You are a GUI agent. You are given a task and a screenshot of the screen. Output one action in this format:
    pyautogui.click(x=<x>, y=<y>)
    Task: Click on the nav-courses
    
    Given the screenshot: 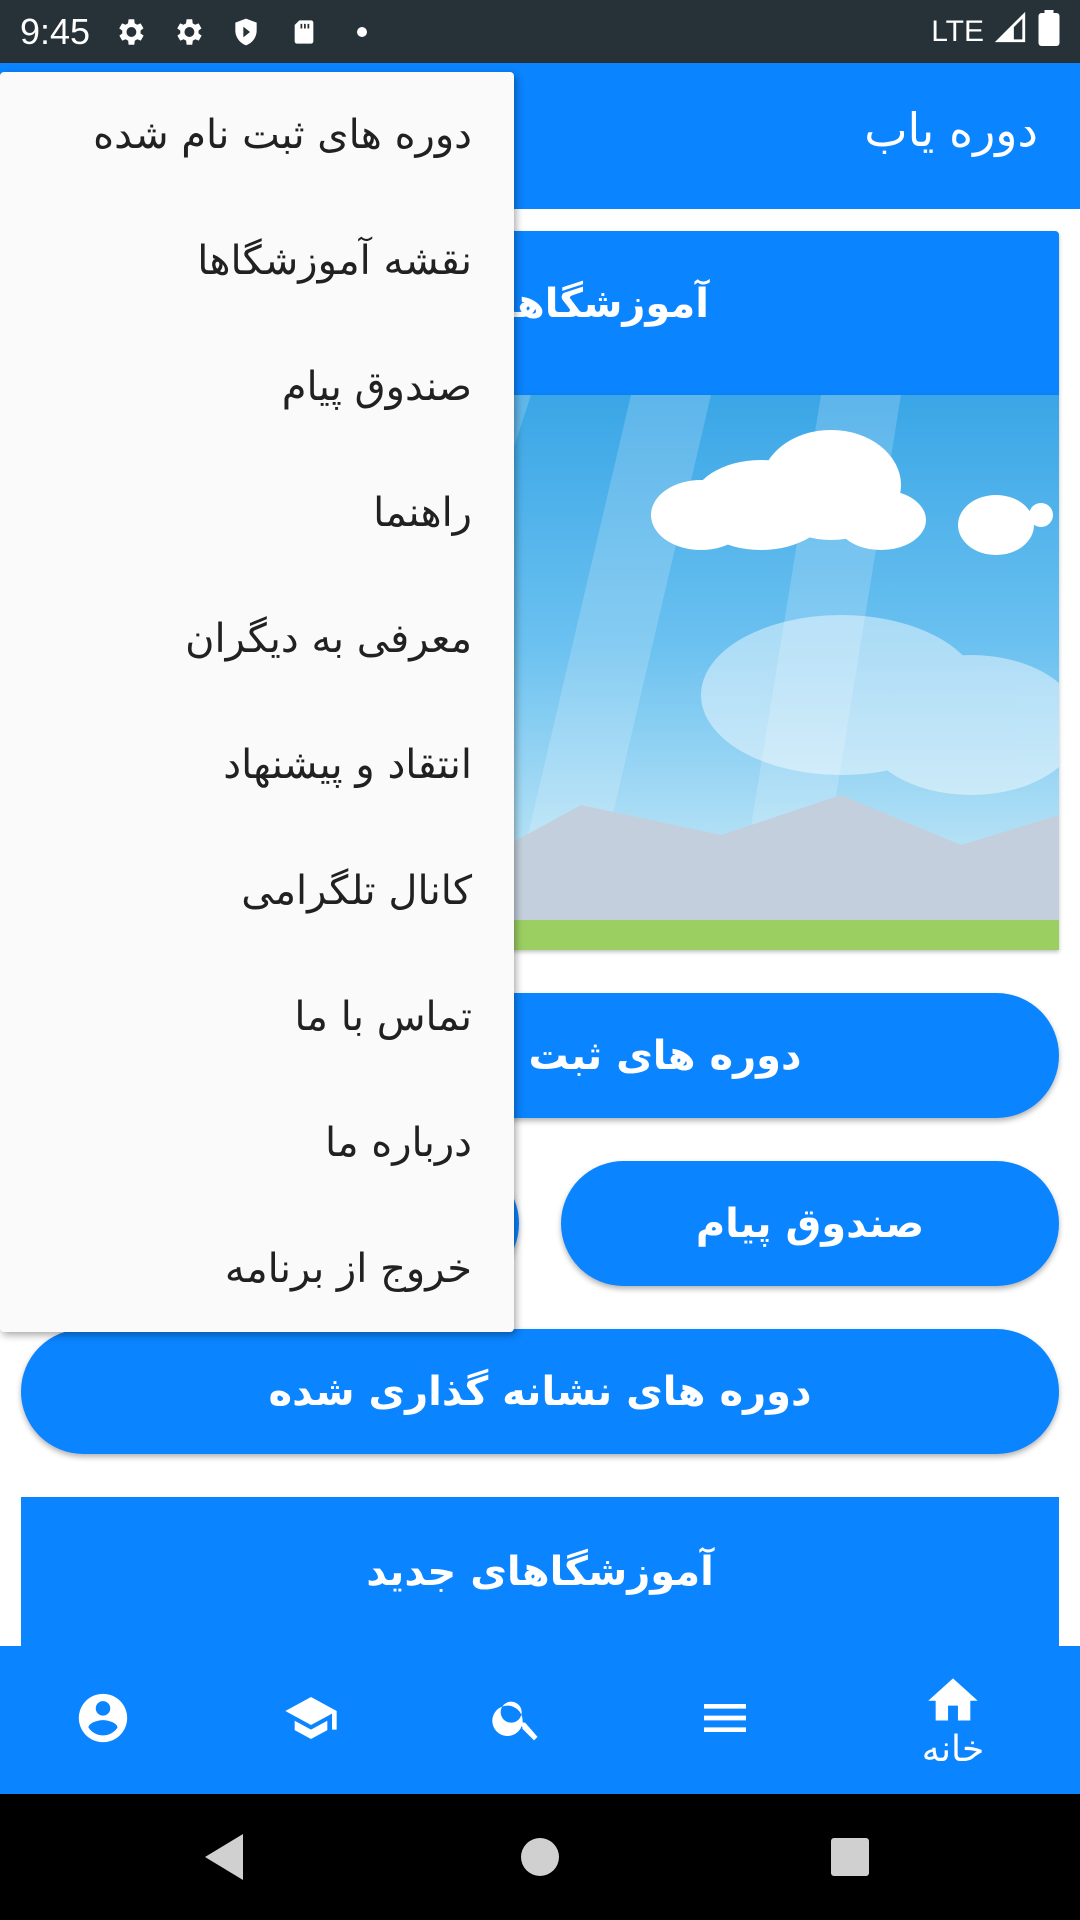 What is the action you would take?
    pyautogui.click(x=311, y=1720)
    